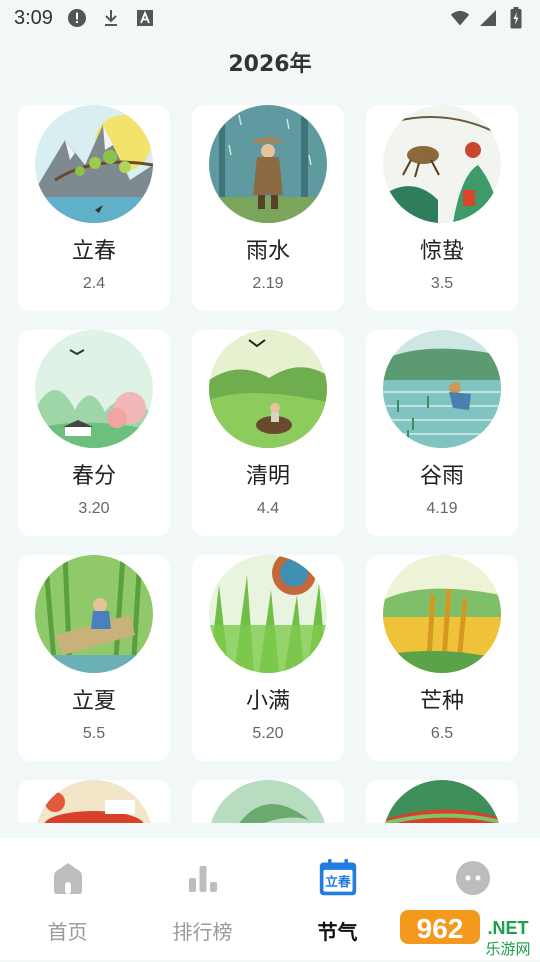 The width and height of the screenshot is (540, 962). Describe the element at coordinates (270, 18) in the screenshot. I see `status-bar: 3:09` at that location.